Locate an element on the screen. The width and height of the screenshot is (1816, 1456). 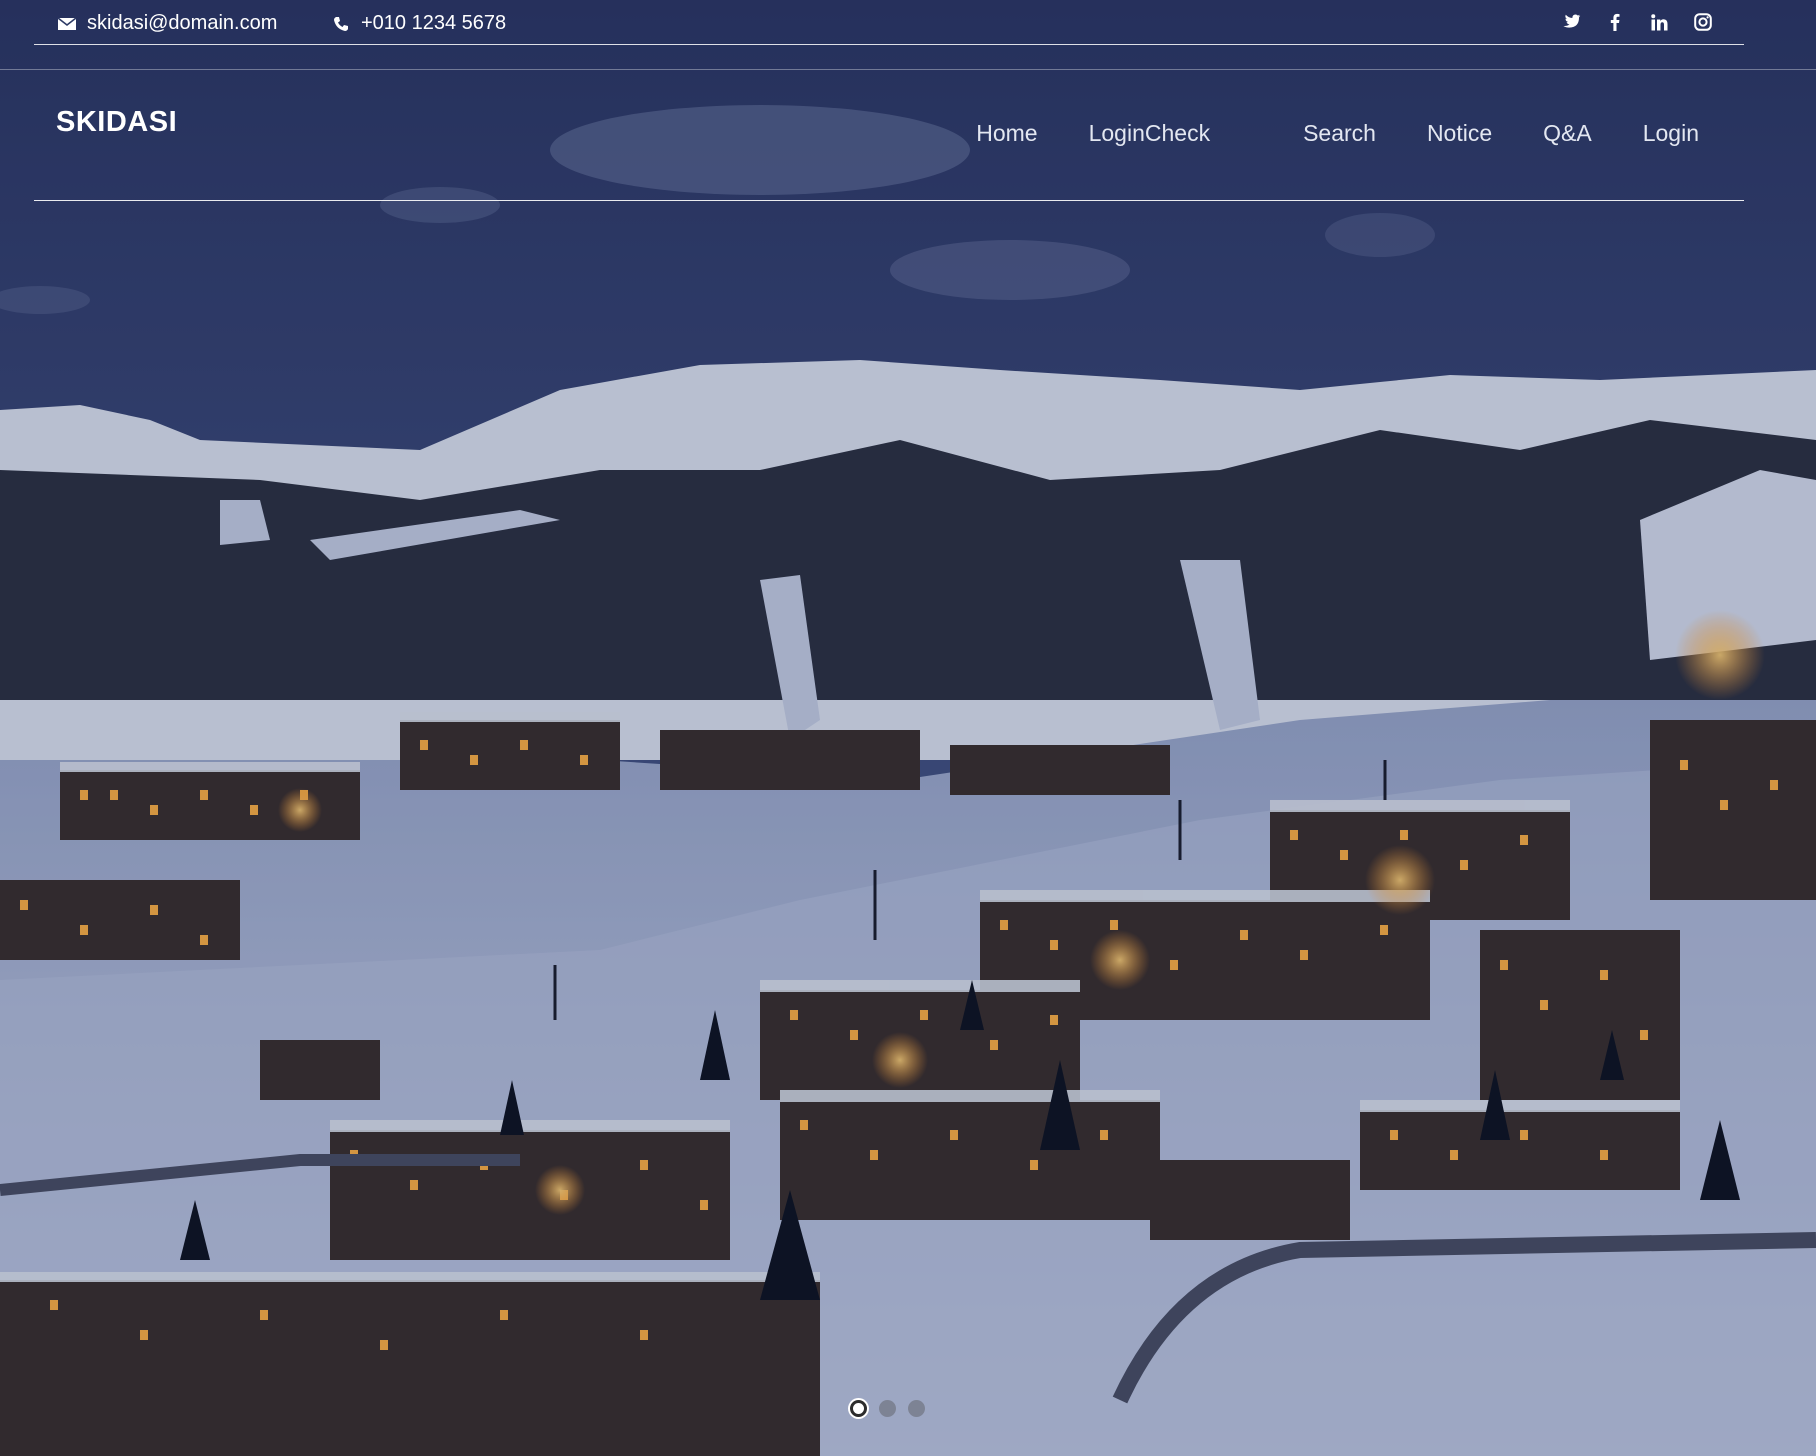
nav-logincheck: LoginCheck is located at coordinates (1149, 133).